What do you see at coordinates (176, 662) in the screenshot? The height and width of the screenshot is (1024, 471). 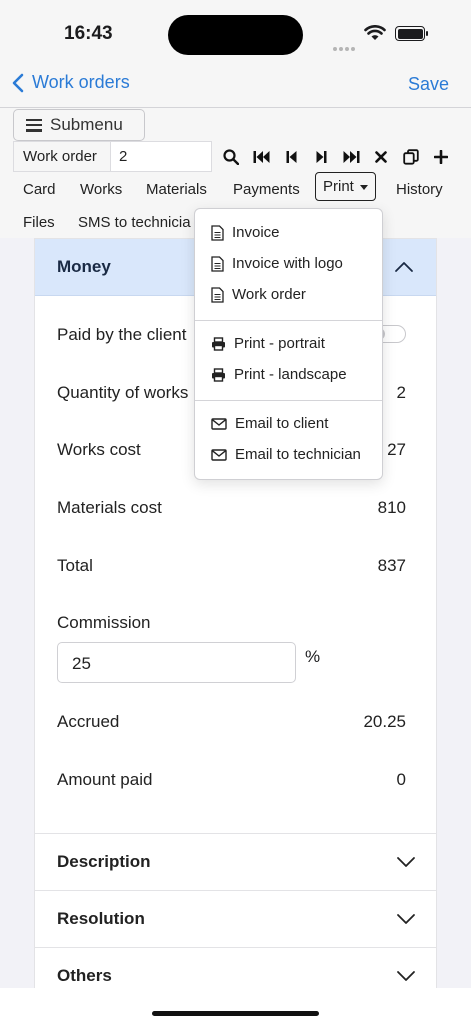 I see `commission-input: 25` at bounding box center [176, 662].